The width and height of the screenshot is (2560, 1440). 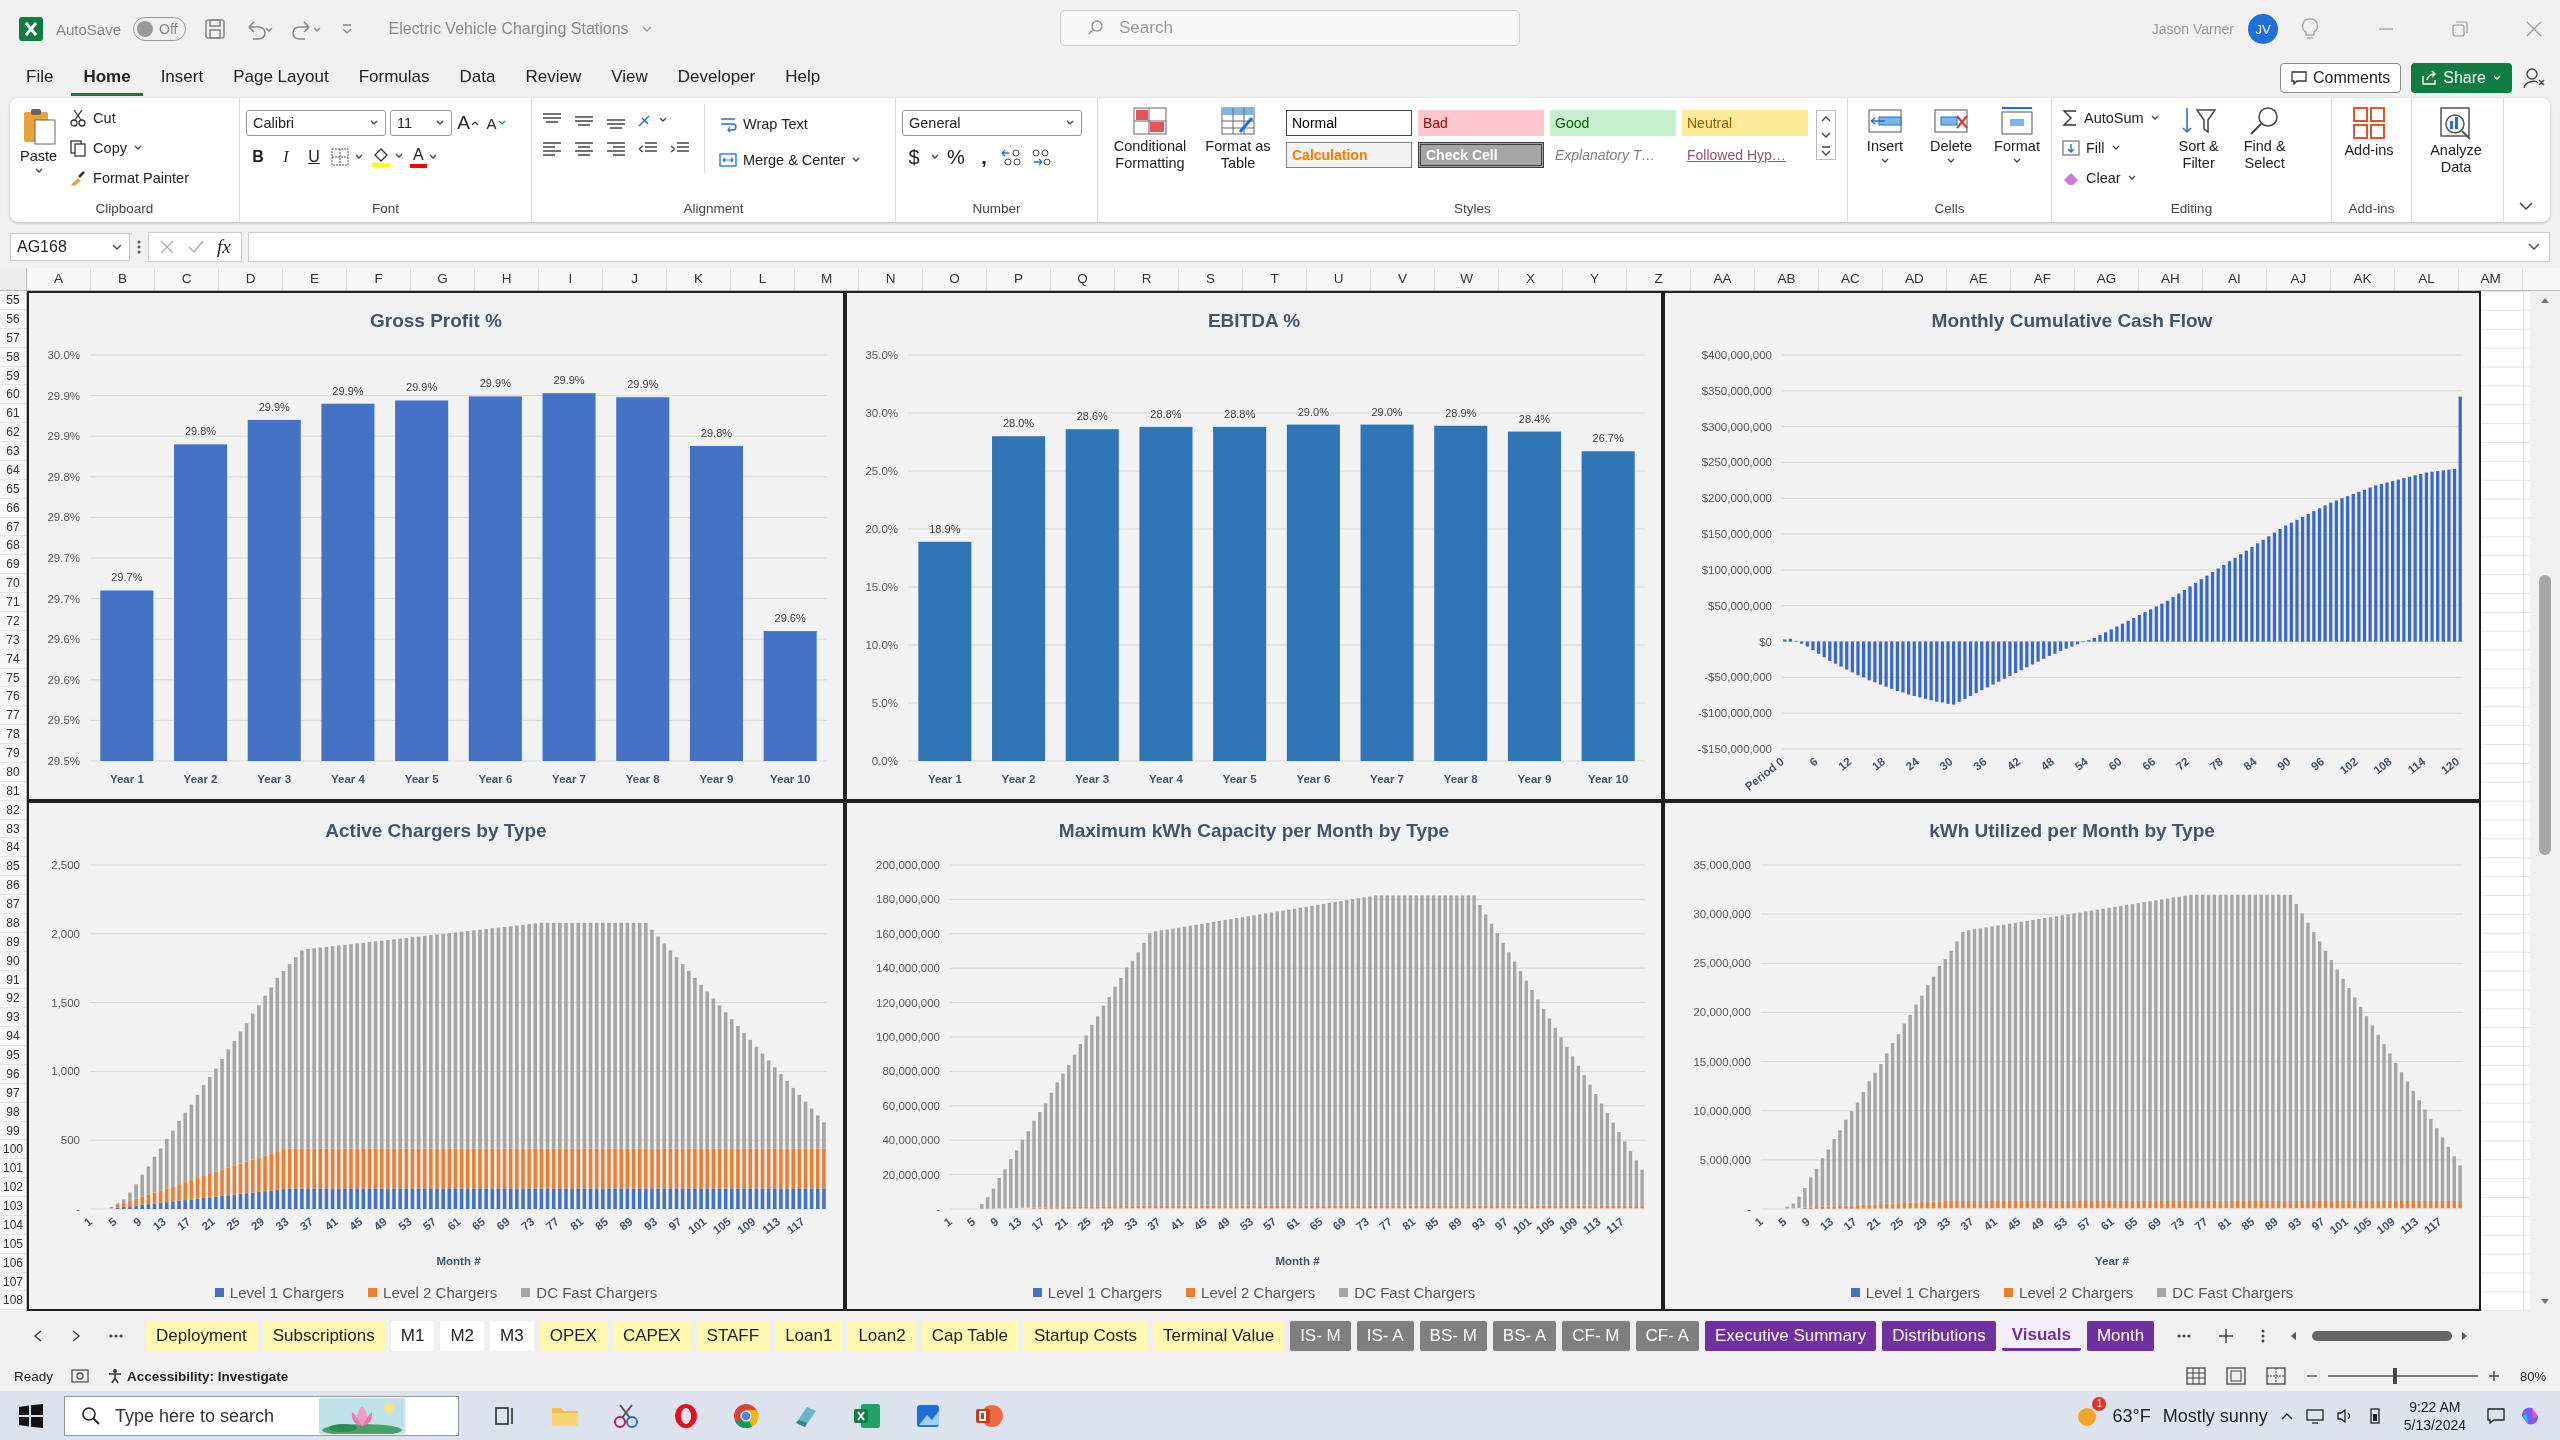 What do you see at coordinates (63, 598) in the screenshot?
I see `axis-label: 29.7%` at bounding box center [63, 598].